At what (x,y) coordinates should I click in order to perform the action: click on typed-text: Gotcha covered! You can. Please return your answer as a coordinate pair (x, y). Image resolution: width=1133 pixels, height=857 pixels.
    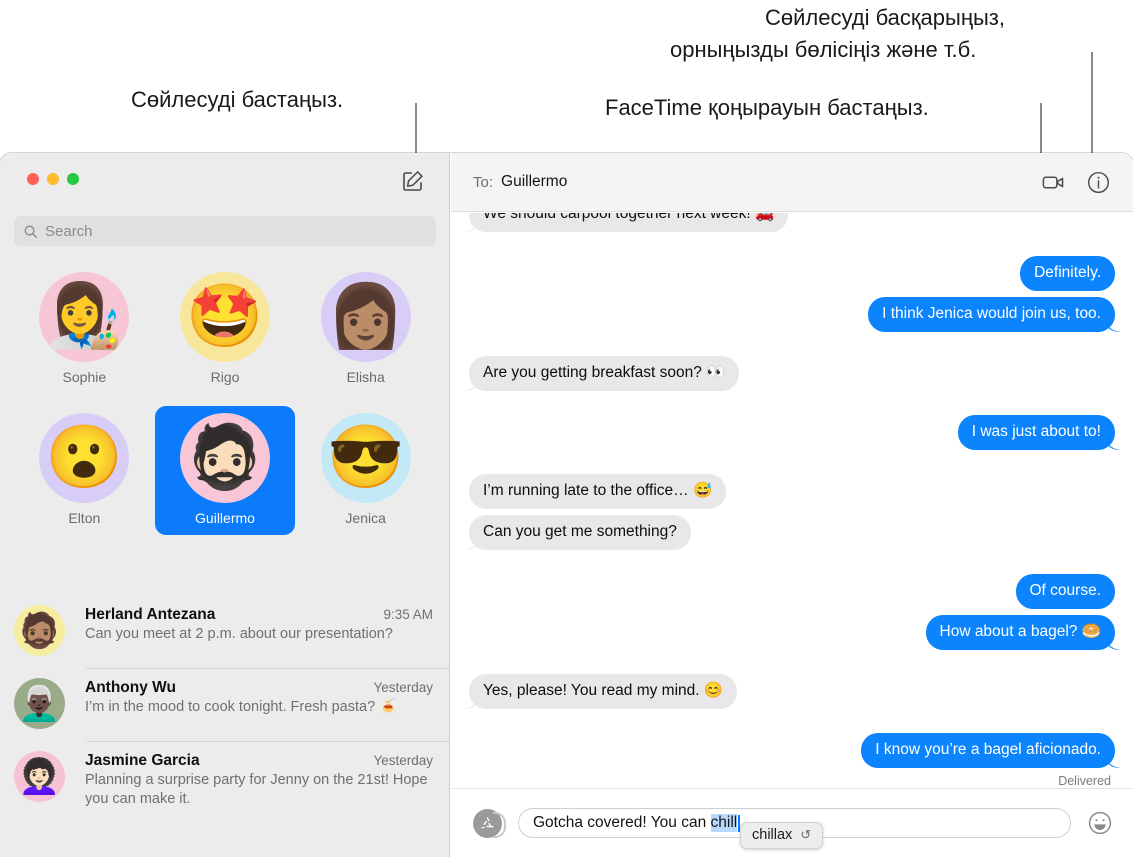
    Looking at the image, I should click on (622, 822).